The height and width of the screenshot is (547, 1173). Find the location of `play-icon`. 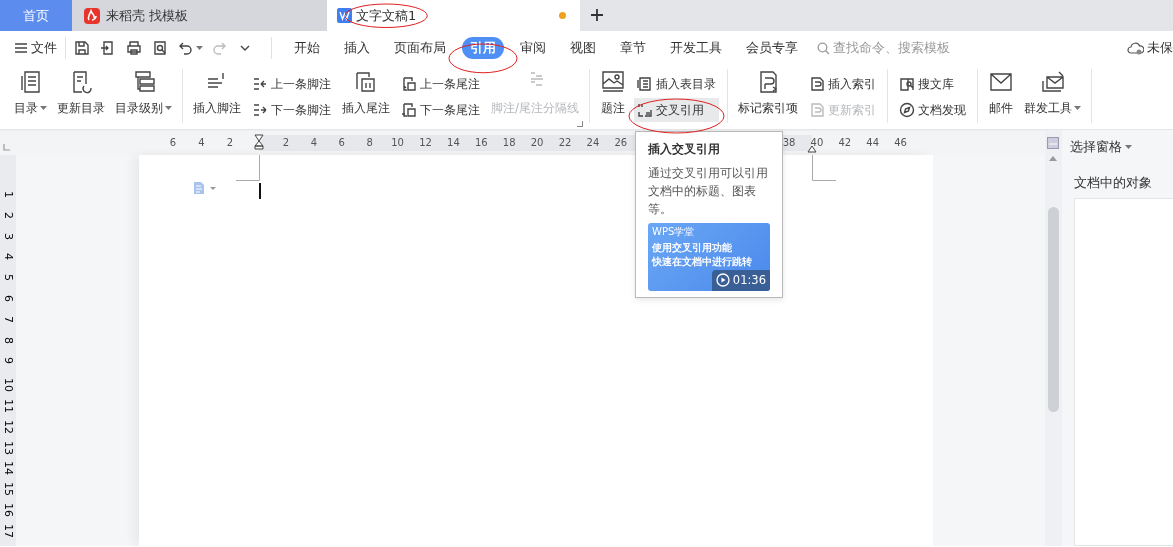

play-icon is located at coordinates (722, 280).